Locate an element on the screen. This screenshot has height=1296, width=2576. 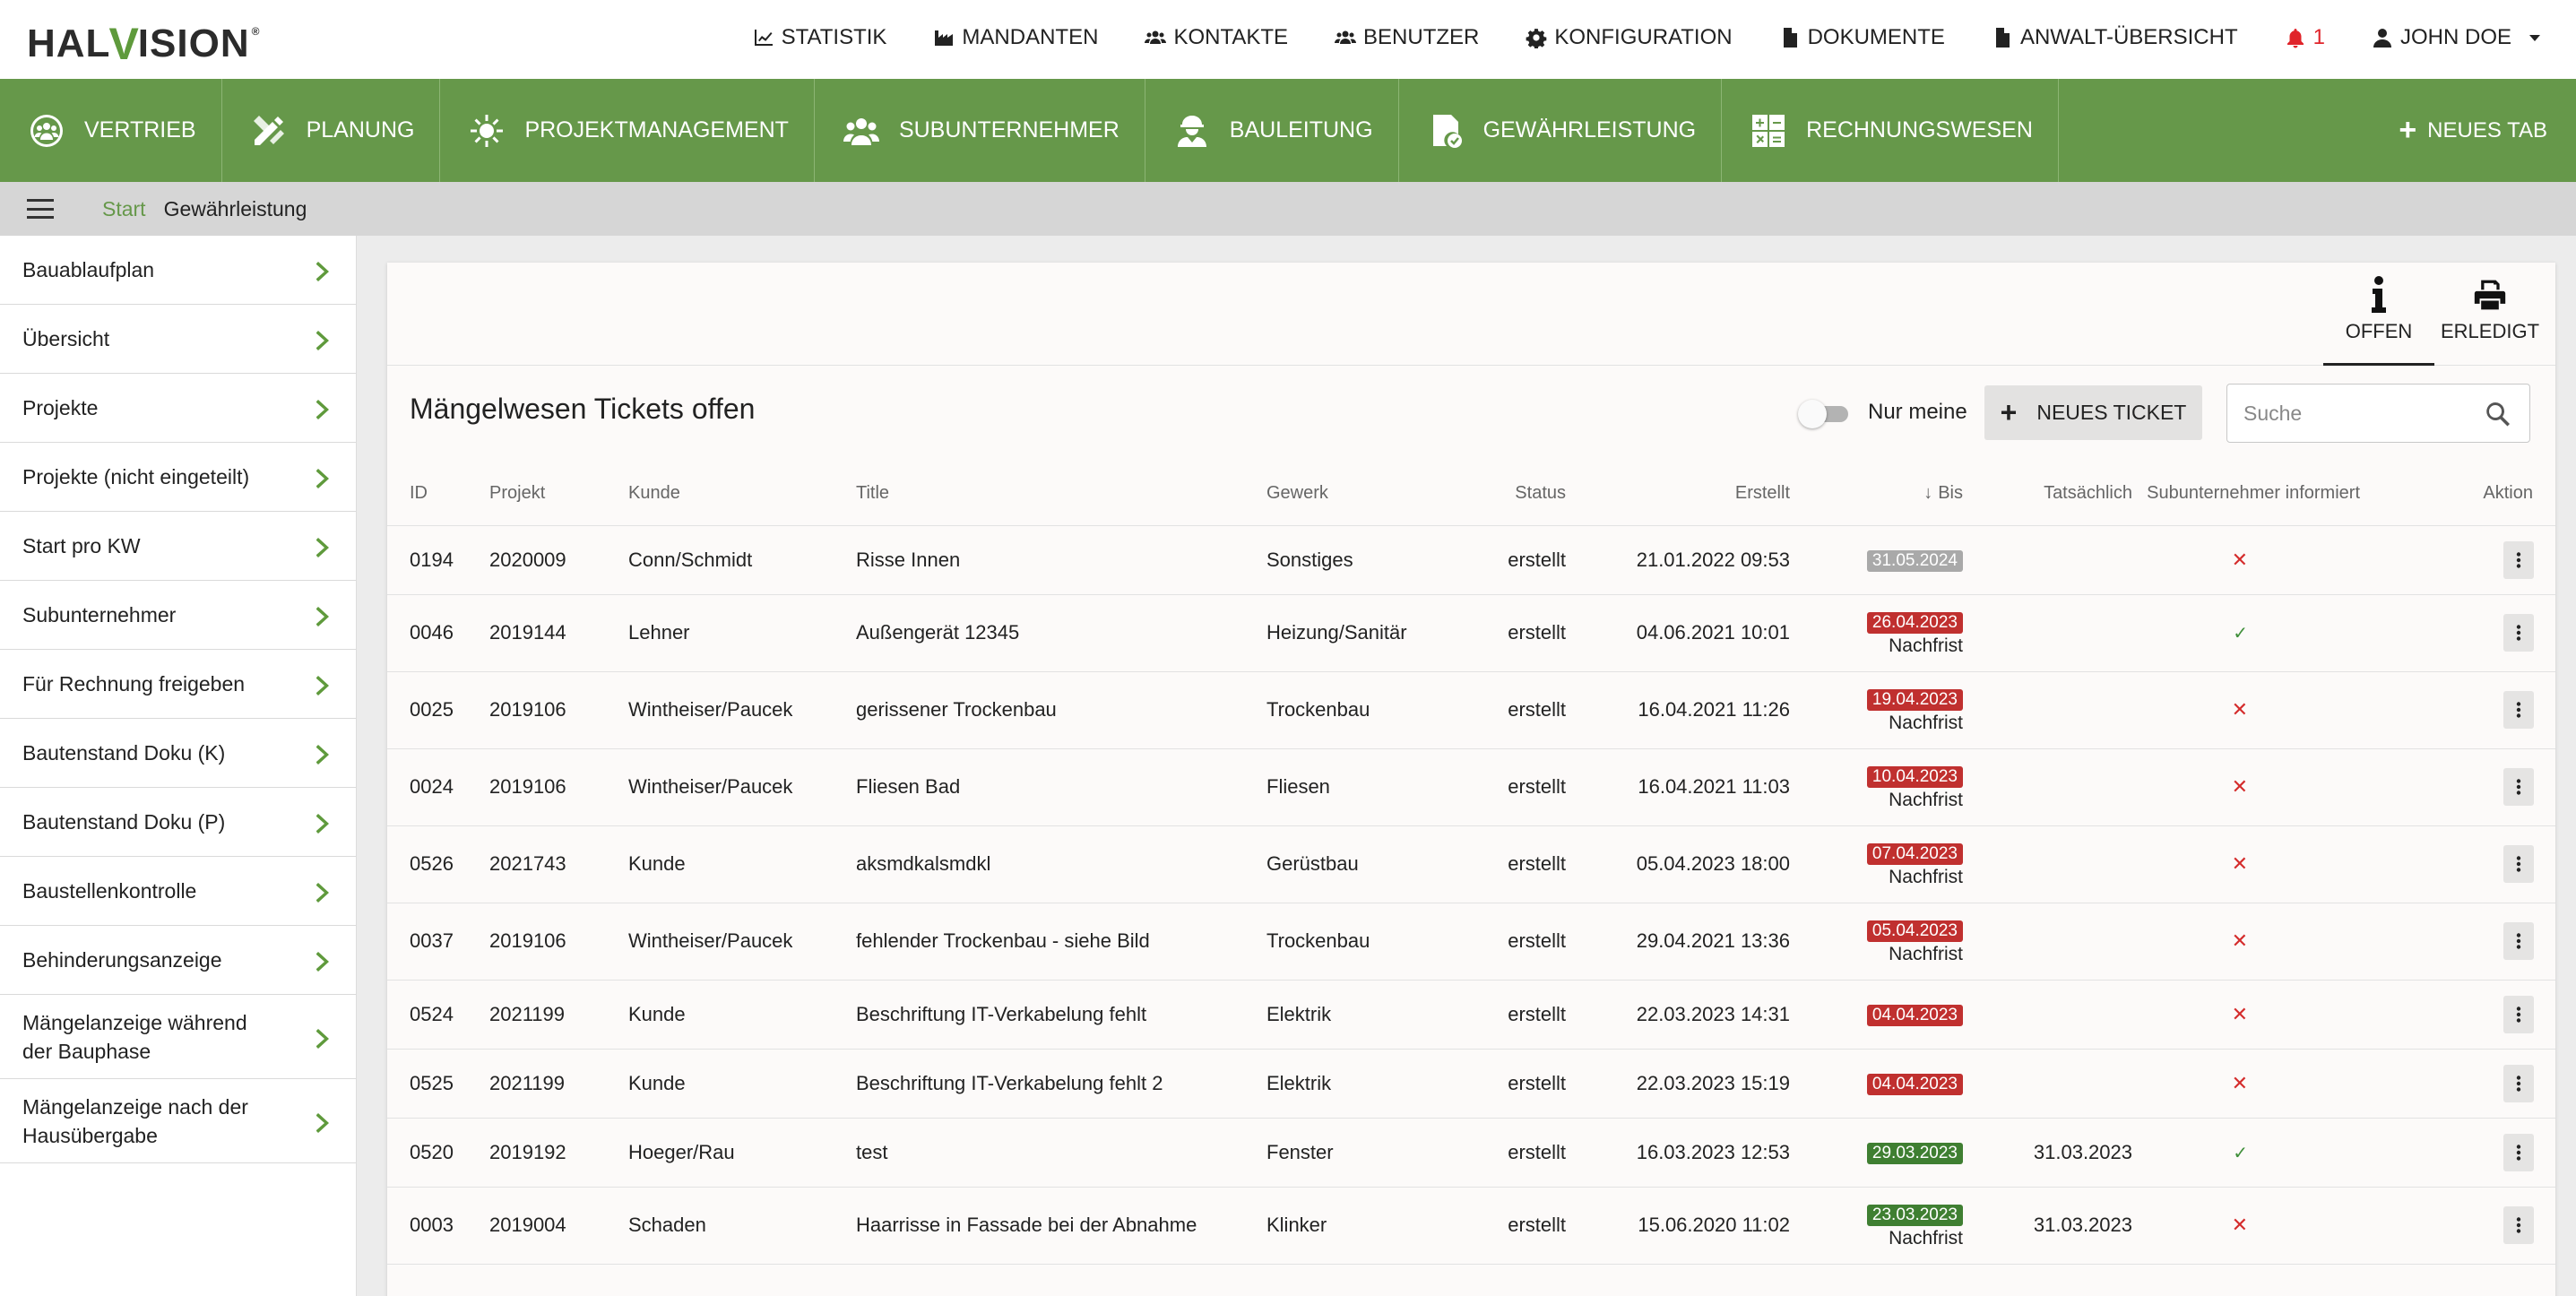
topnav-benutzer: BENUTZER is located at coordinates (1407, 37).